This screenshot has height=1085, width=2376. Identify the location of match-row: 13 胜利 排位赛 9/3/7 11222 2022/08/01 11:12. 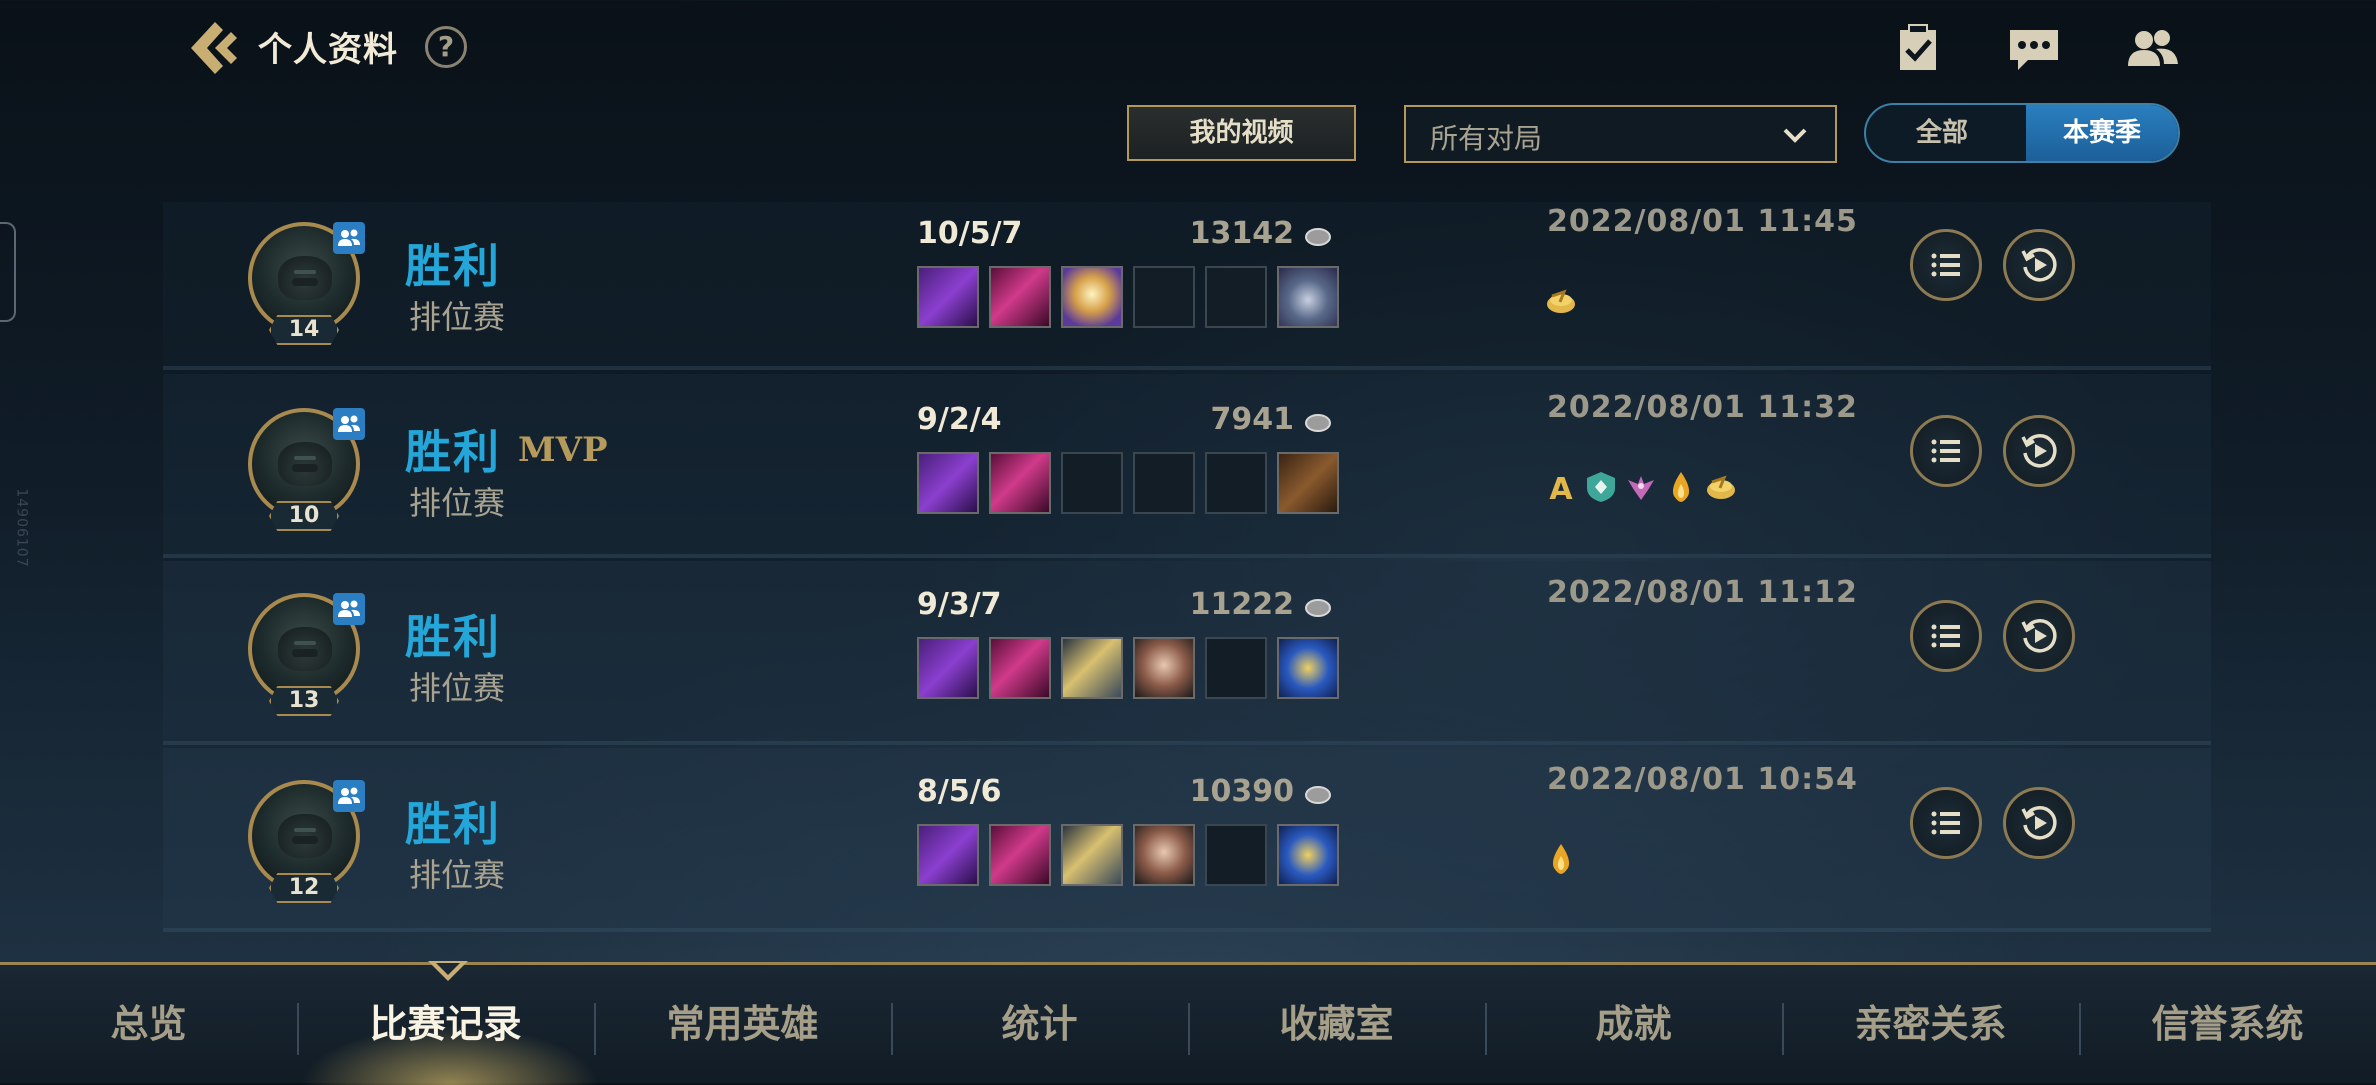
(1187, 653).